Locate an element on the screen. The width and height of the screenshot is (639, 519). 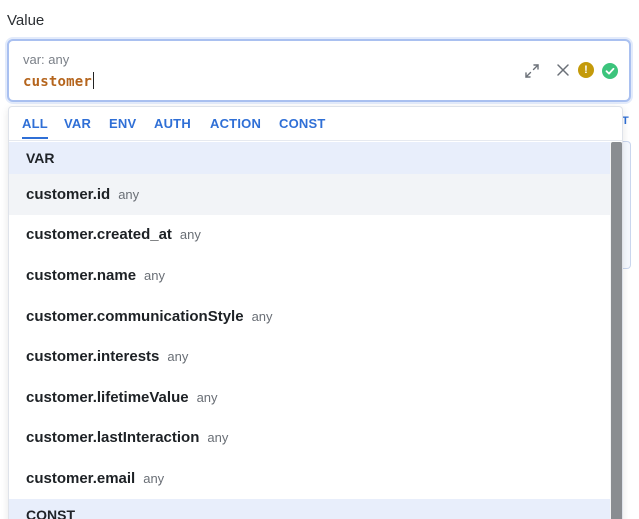
tab-const: CONST is located at coordinates (302, 123).